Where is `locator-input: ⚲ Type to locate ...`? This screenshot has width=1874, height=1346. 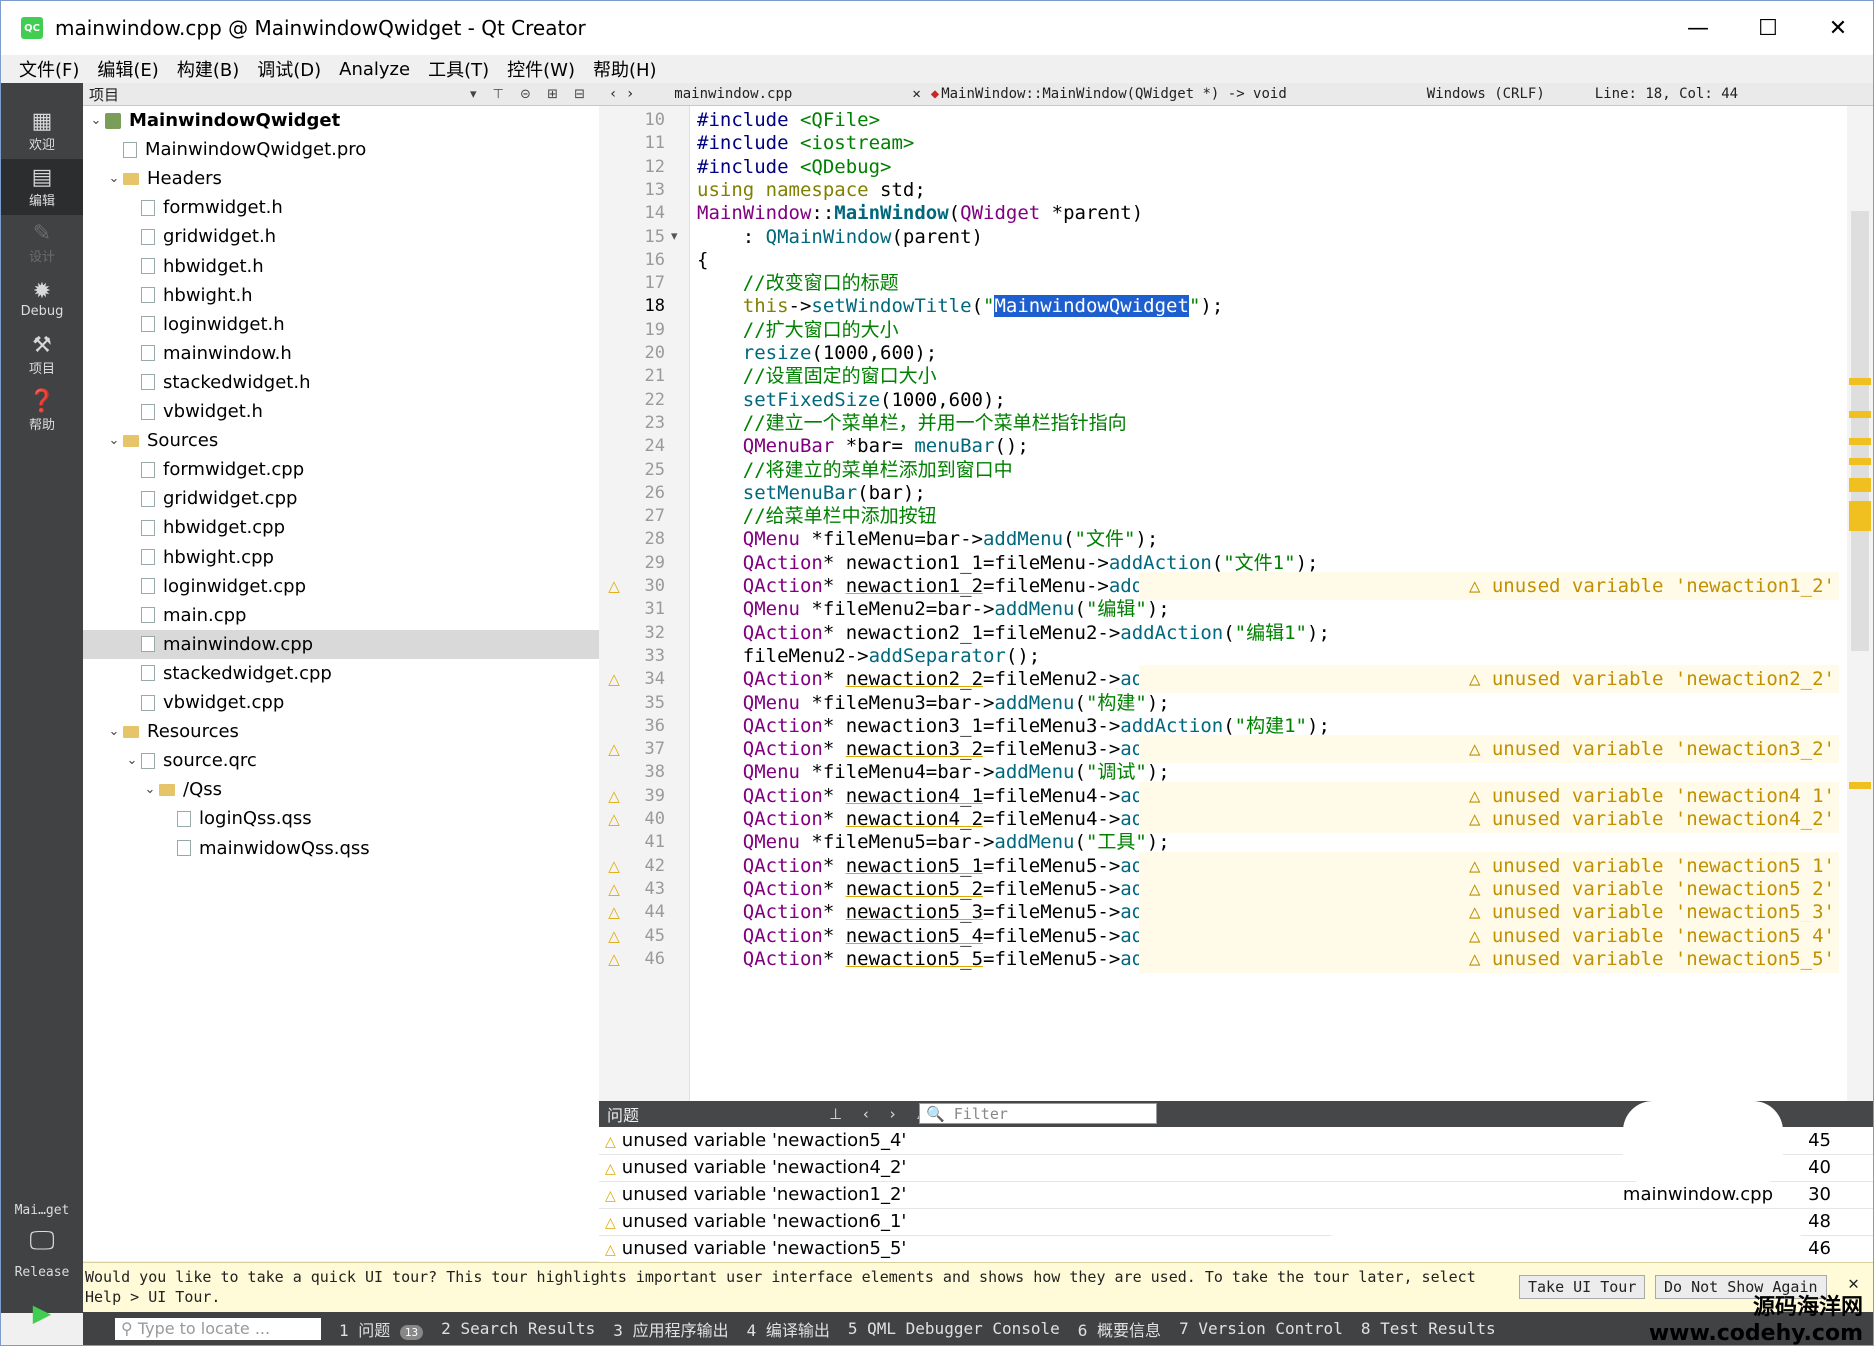 locator-input: ⚲ Type to locate ... is located at coordinates (218, 1328).